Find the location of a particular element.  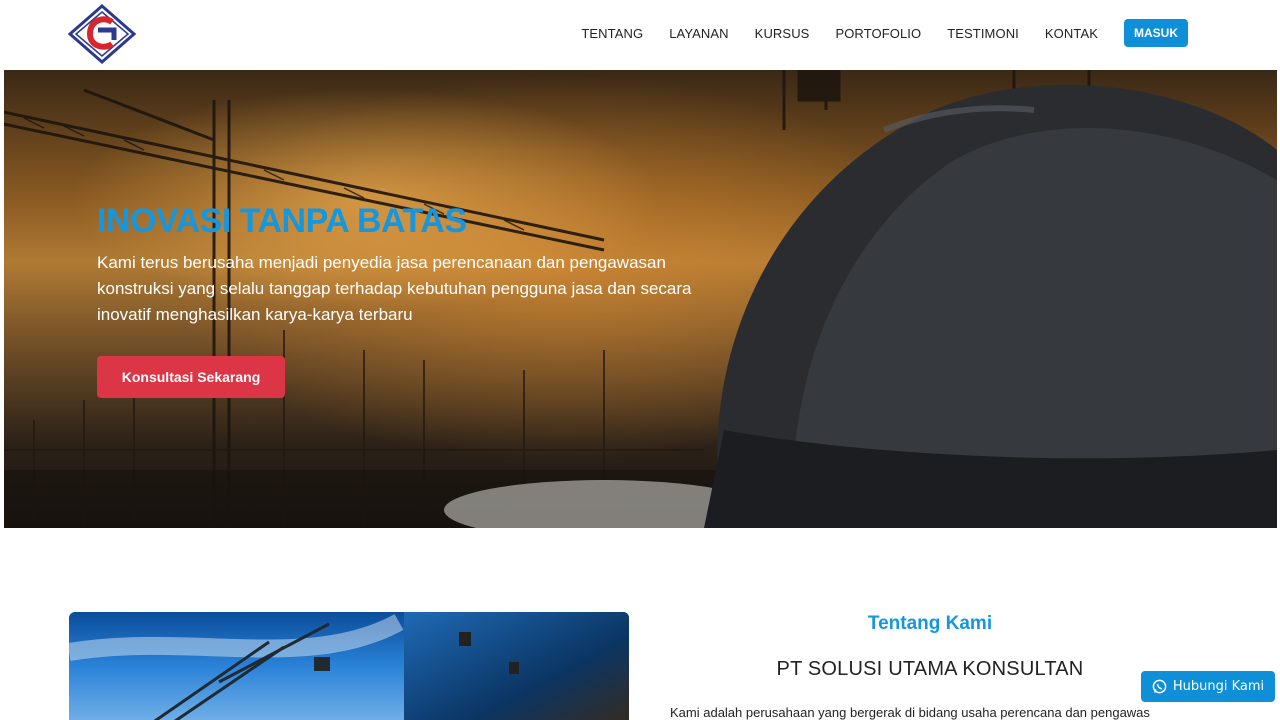

nav-kontak: KONTAK is located at coordinates (1071, 33).